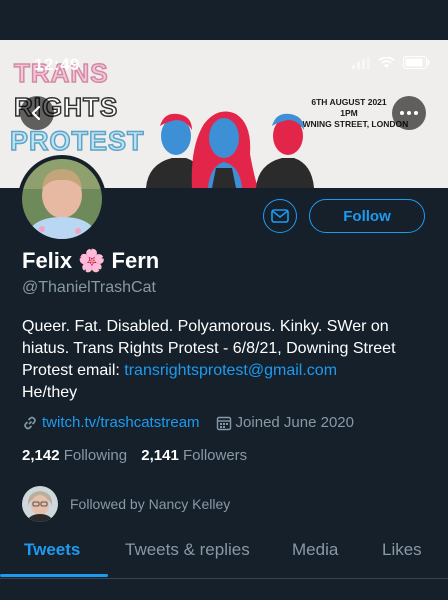 The image size is (448, 600). What do you see at coordinates (294, 422) in the screenshot?
I see `joined-date: Joined June 2020` at bounding box center [294, 422].